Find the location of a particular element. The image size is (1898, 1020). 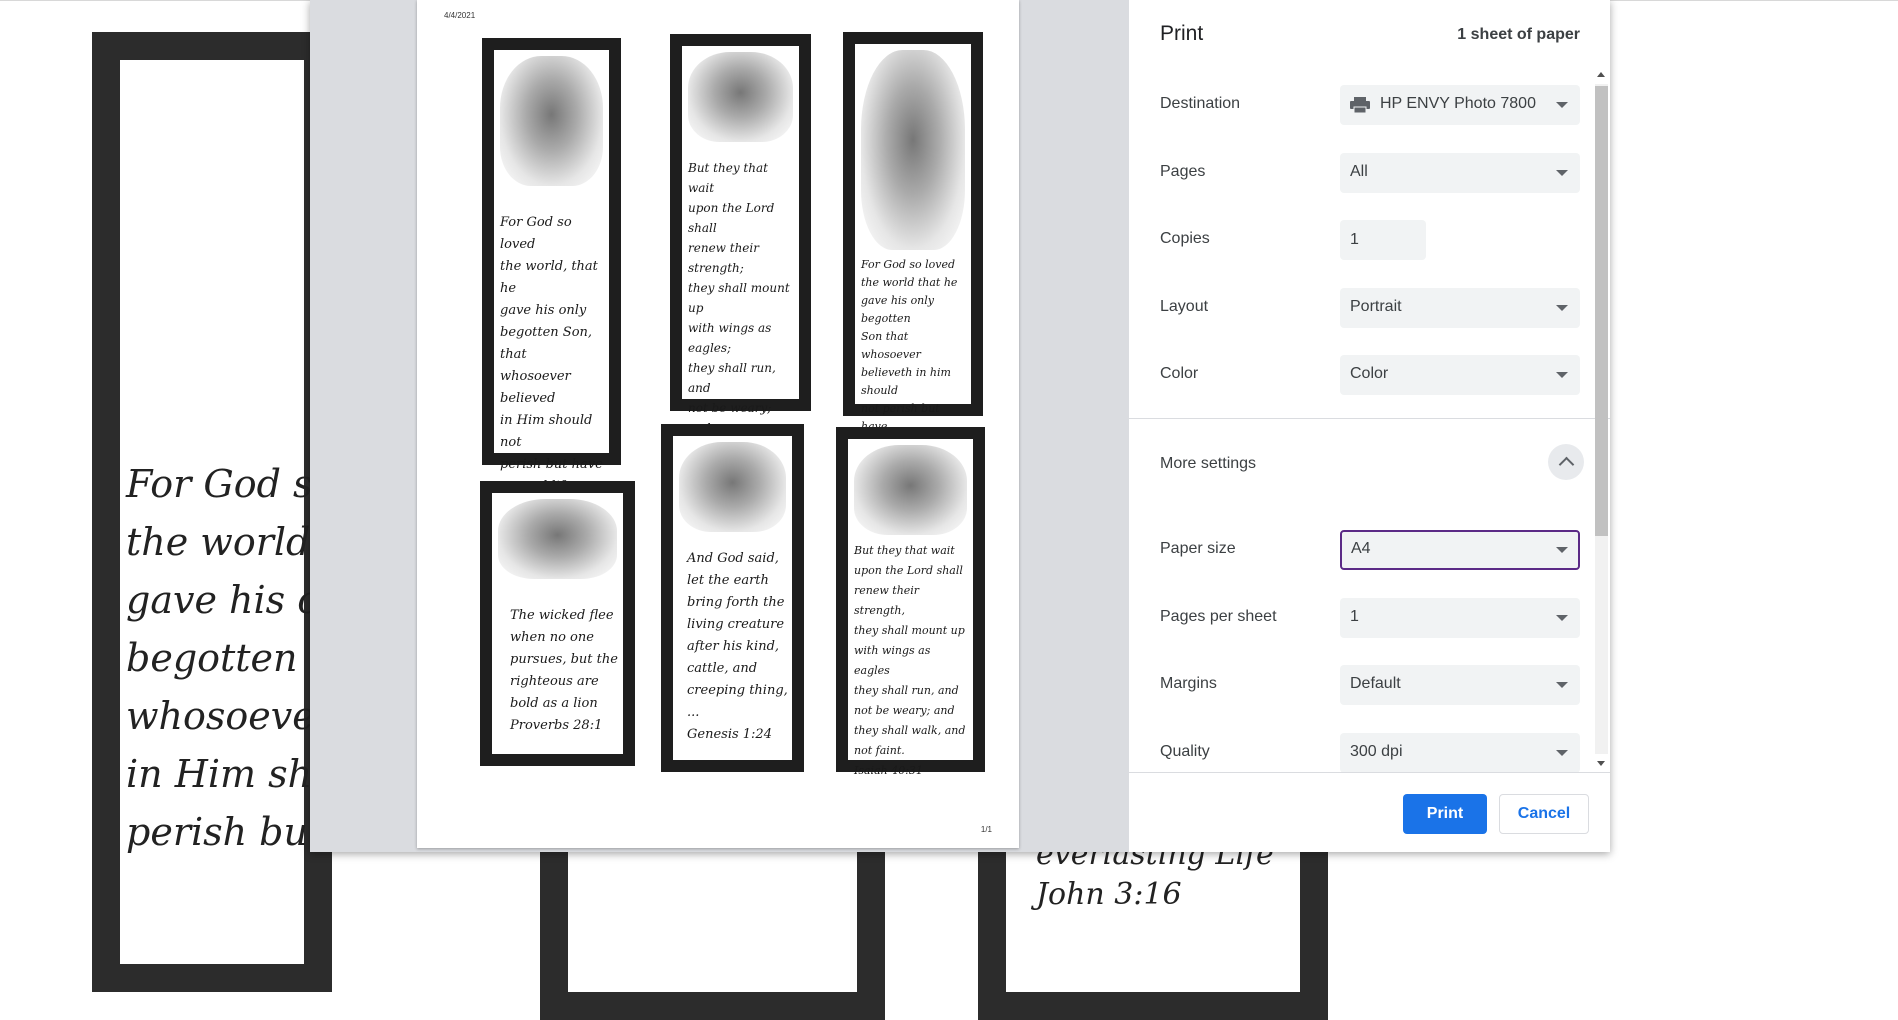

color-select: Color is located at coordinates (1460, 375).